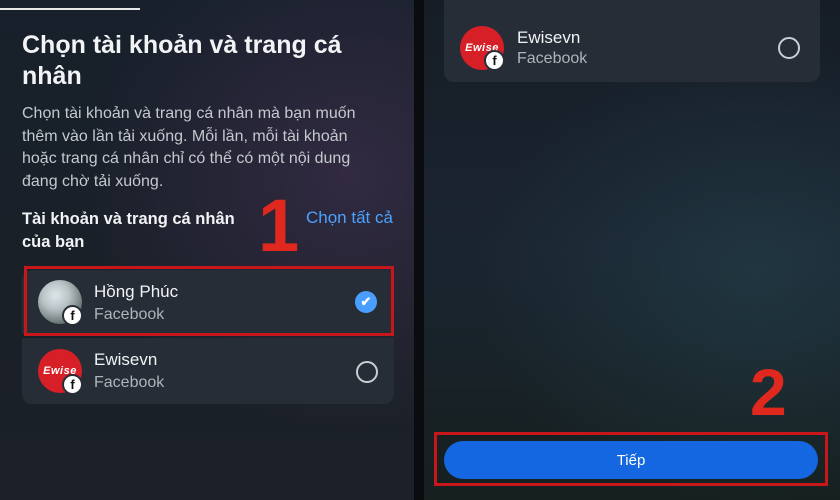 This screenshot has width=840, height=500. I want to click on step-marker-2: 2, so click(768, 392).